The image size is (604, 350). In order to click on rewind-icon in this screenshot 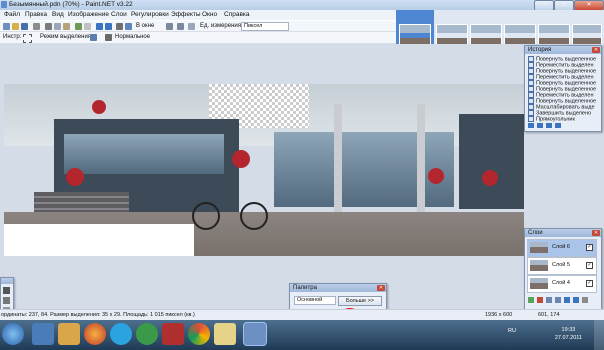, I will do `click(531, 125)`.